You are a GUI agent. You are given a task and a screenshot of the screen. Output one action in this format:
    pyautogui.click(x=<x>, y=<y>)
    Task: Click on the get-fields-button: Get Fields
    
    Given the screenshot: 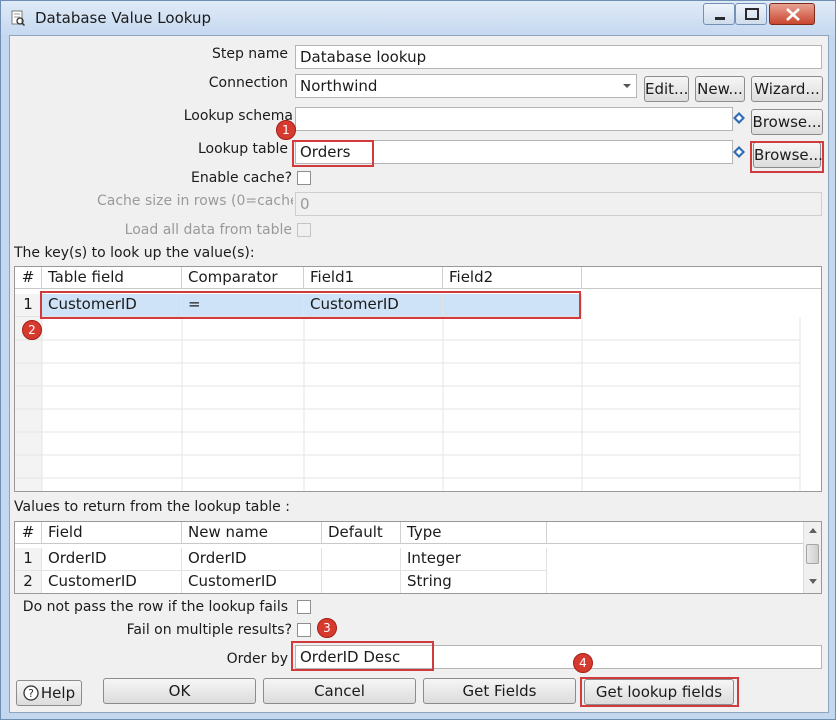 What is the action you would take?
    pyautogui.click(x=499, y=691)
    